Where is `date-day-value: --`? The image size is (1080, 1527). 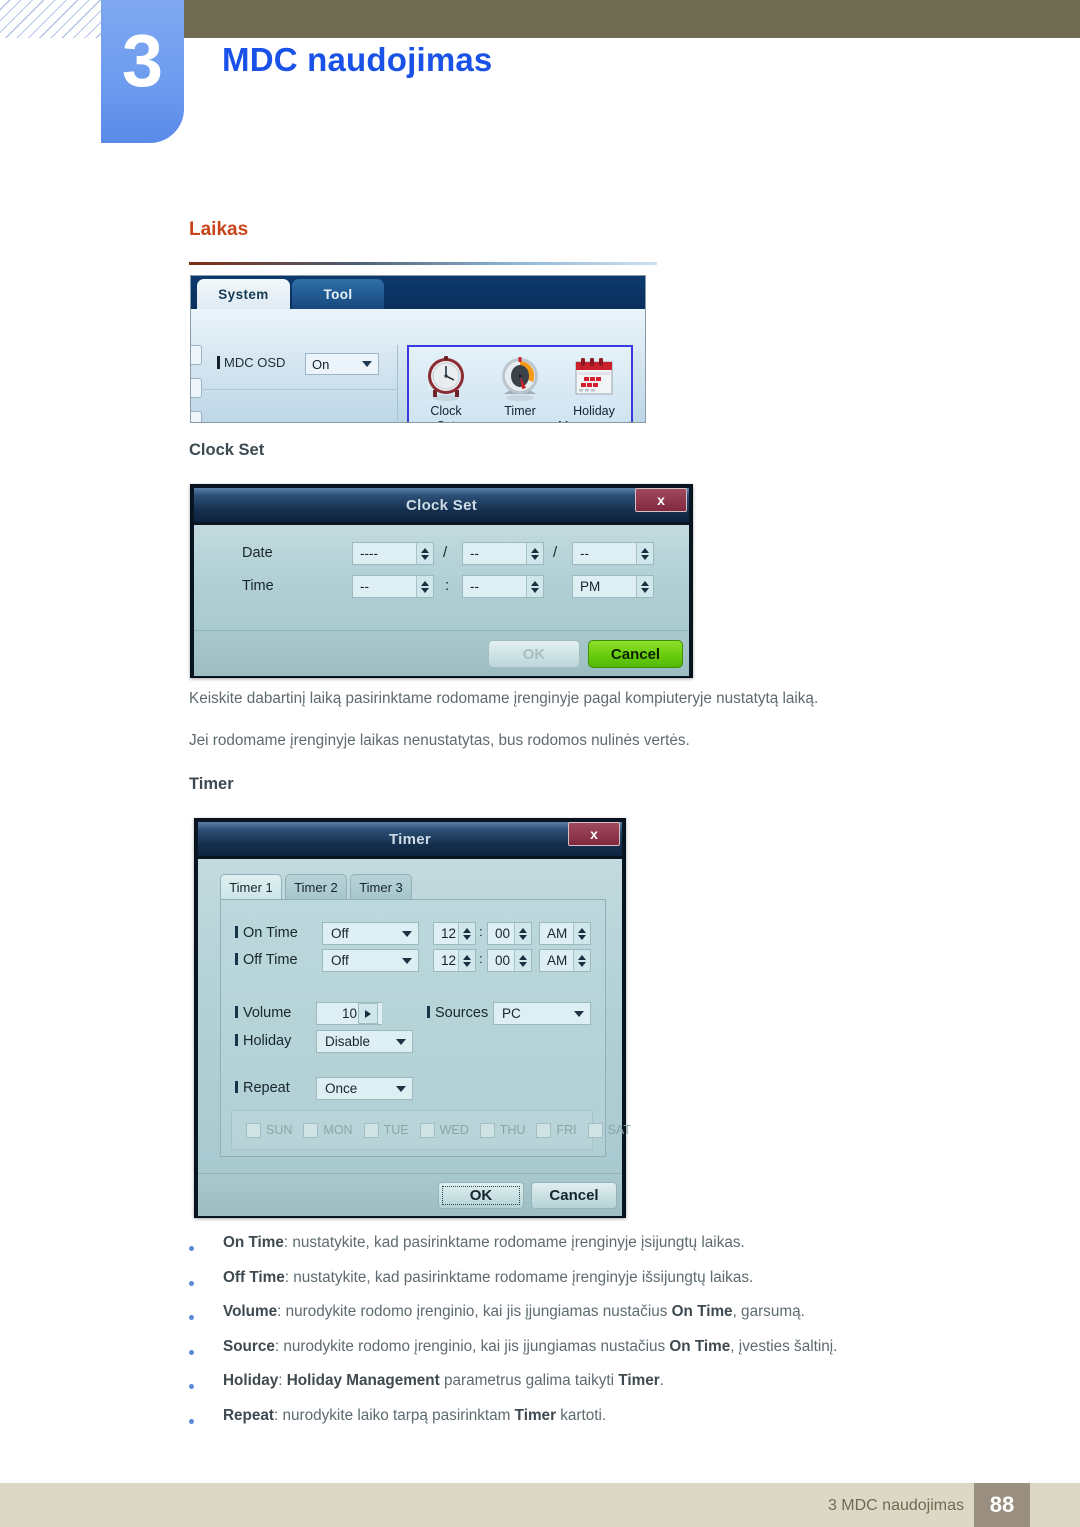
date-day-value: -- is located at coordinates (584, 553).